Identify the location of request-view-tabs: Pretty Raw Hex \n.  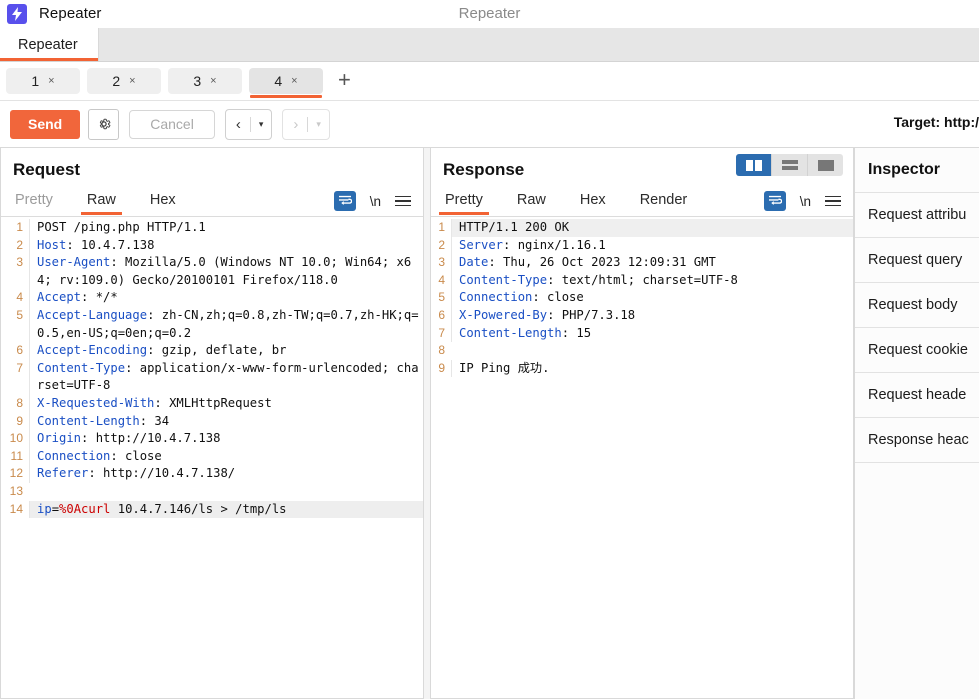
(212, 201).